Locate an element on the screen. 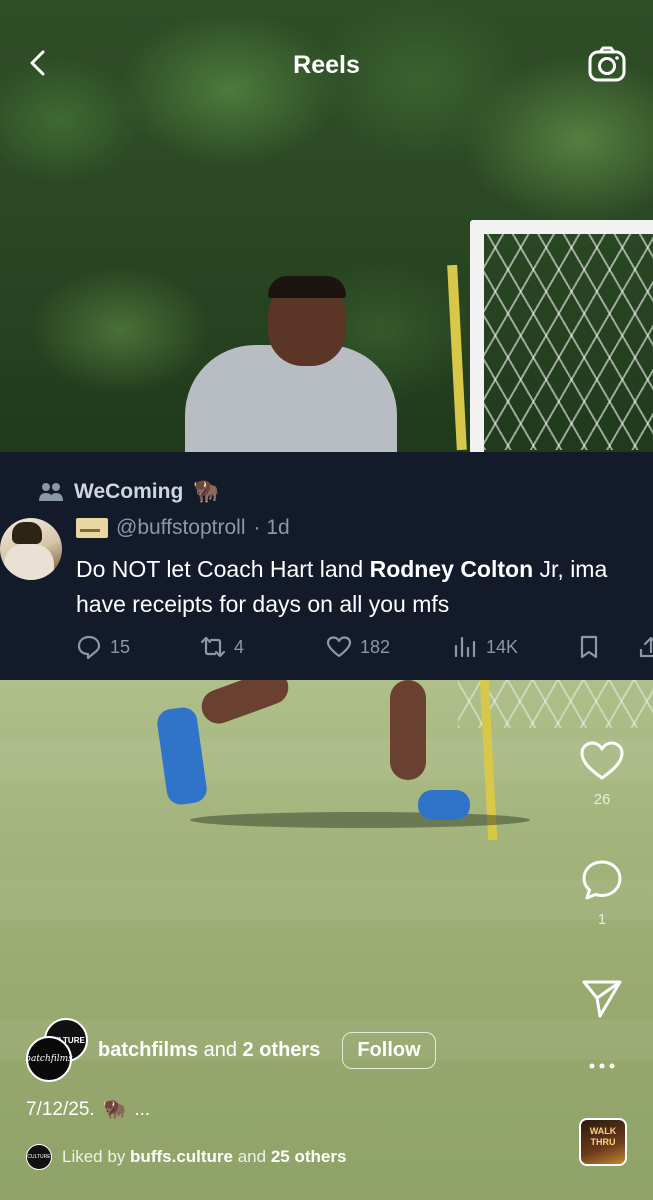 The height and width of the screenshot is (1200, 653). comment-count: 1 is located at coordinates (602, 919).